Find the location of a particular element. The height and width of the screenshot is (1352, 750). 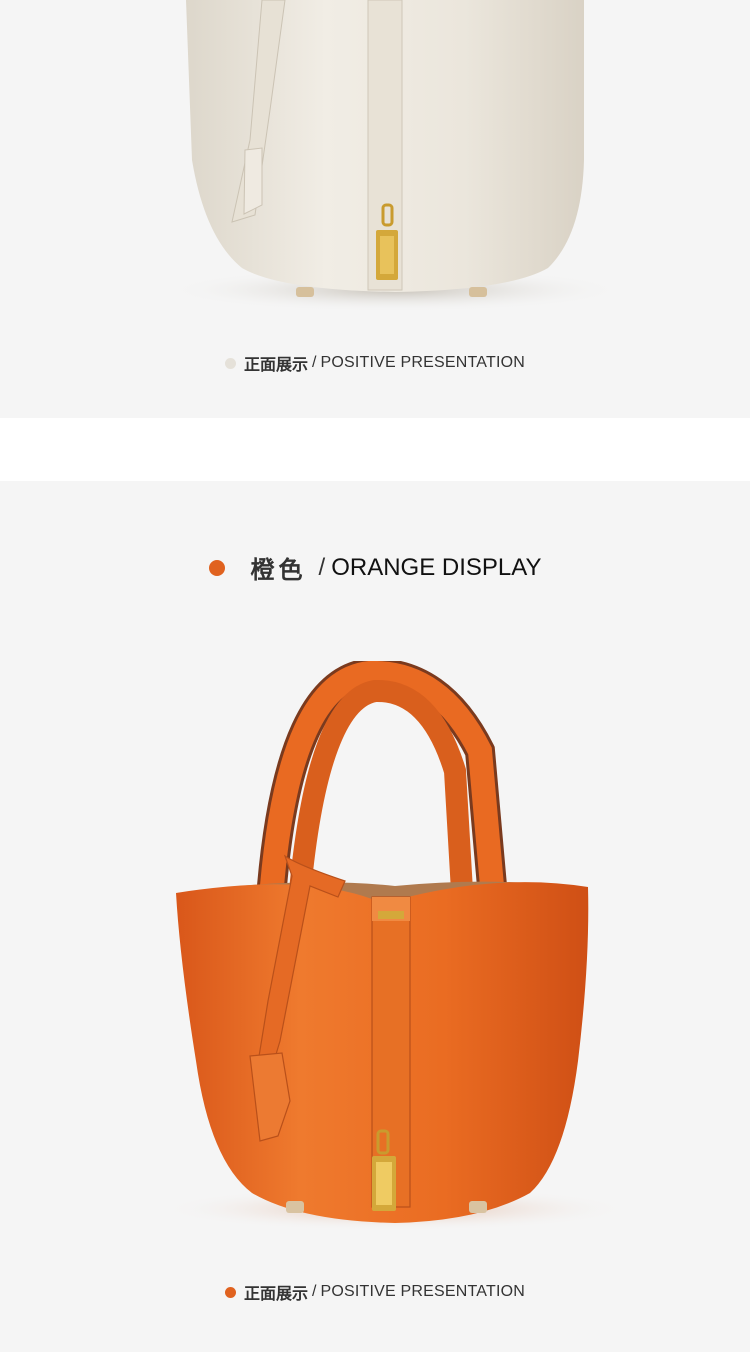

heading-en: ORANGE DISPLAY is located at coordinates (436, 567).